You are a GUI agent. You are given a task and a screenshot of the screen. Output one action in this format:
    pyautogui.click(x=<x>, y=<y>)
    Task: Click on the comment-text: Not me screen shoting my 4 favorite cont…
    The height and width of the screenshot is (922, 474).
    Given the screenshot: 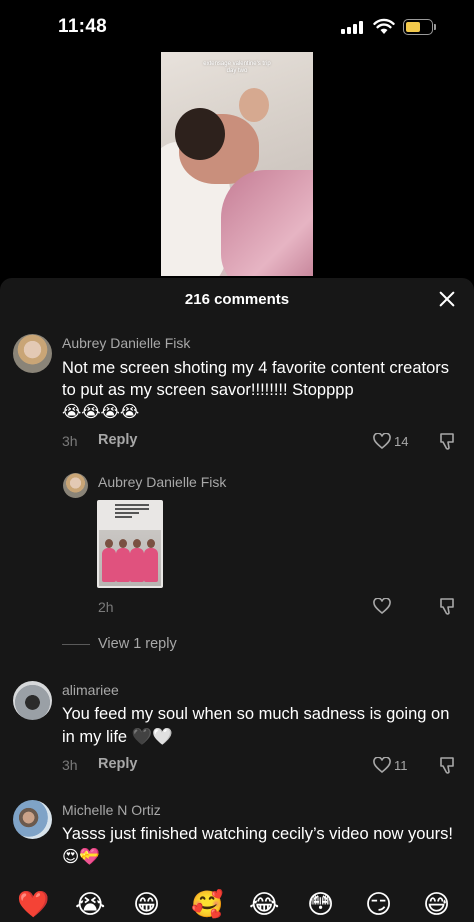 What is the action you would take?
    pyautogui.click(x=256, y=390)
    